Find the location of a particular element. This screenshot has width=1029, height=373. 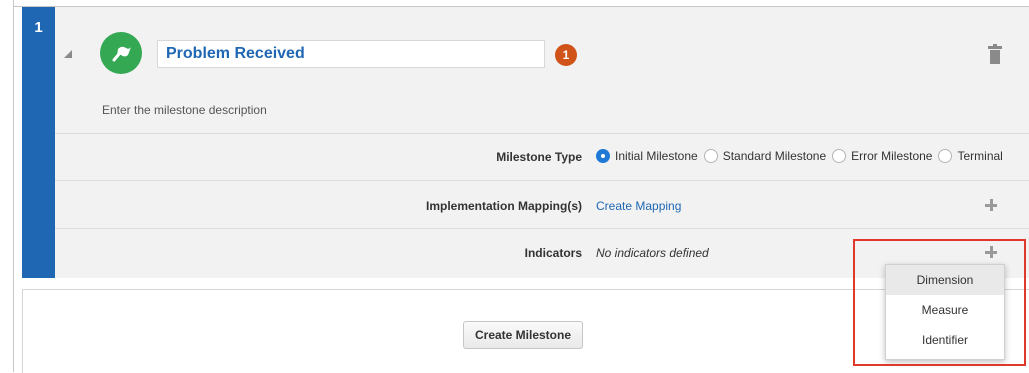

milestone-flag-icon is located at coordinates (121, 53).